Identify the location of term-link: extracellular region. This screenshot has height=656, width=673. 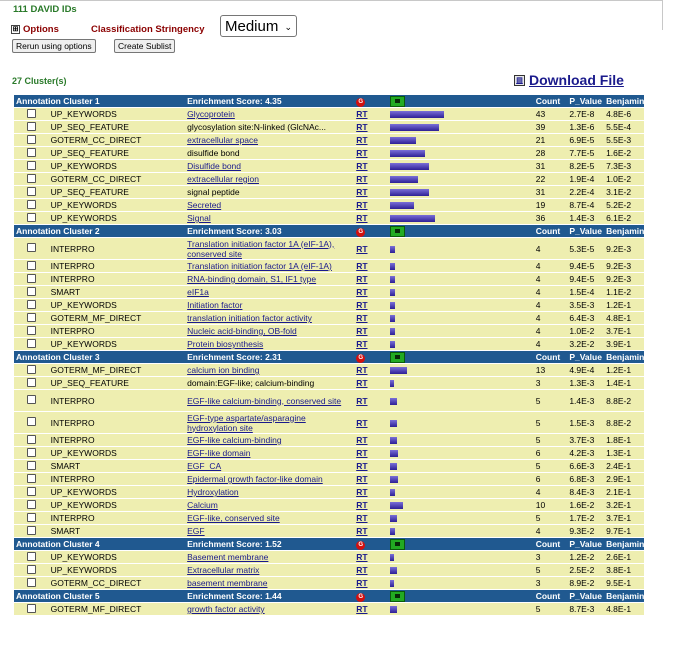
(223, 179).